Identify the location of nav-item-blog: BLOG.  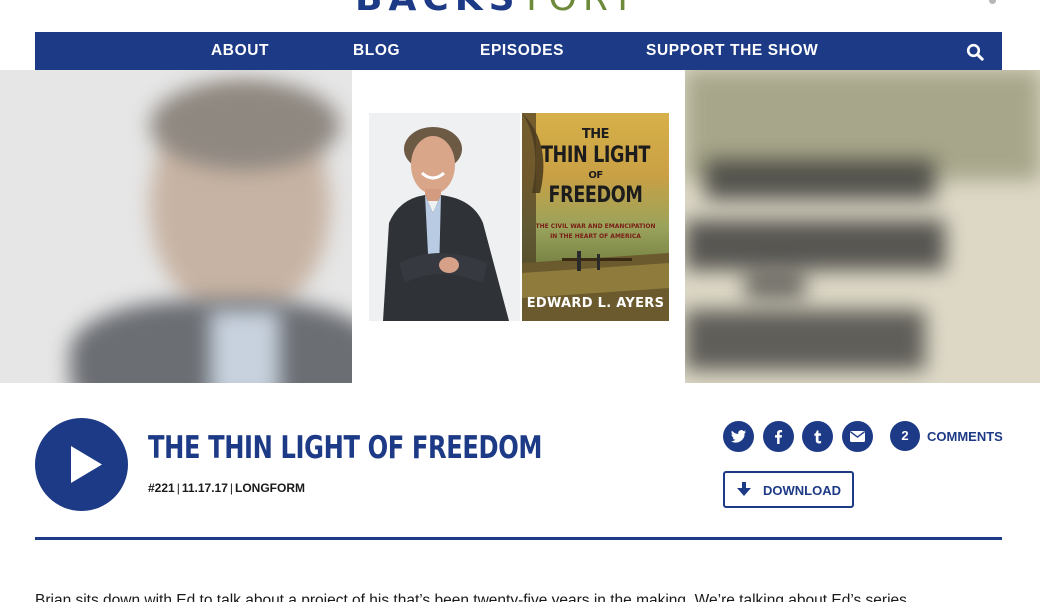
(376, 51).